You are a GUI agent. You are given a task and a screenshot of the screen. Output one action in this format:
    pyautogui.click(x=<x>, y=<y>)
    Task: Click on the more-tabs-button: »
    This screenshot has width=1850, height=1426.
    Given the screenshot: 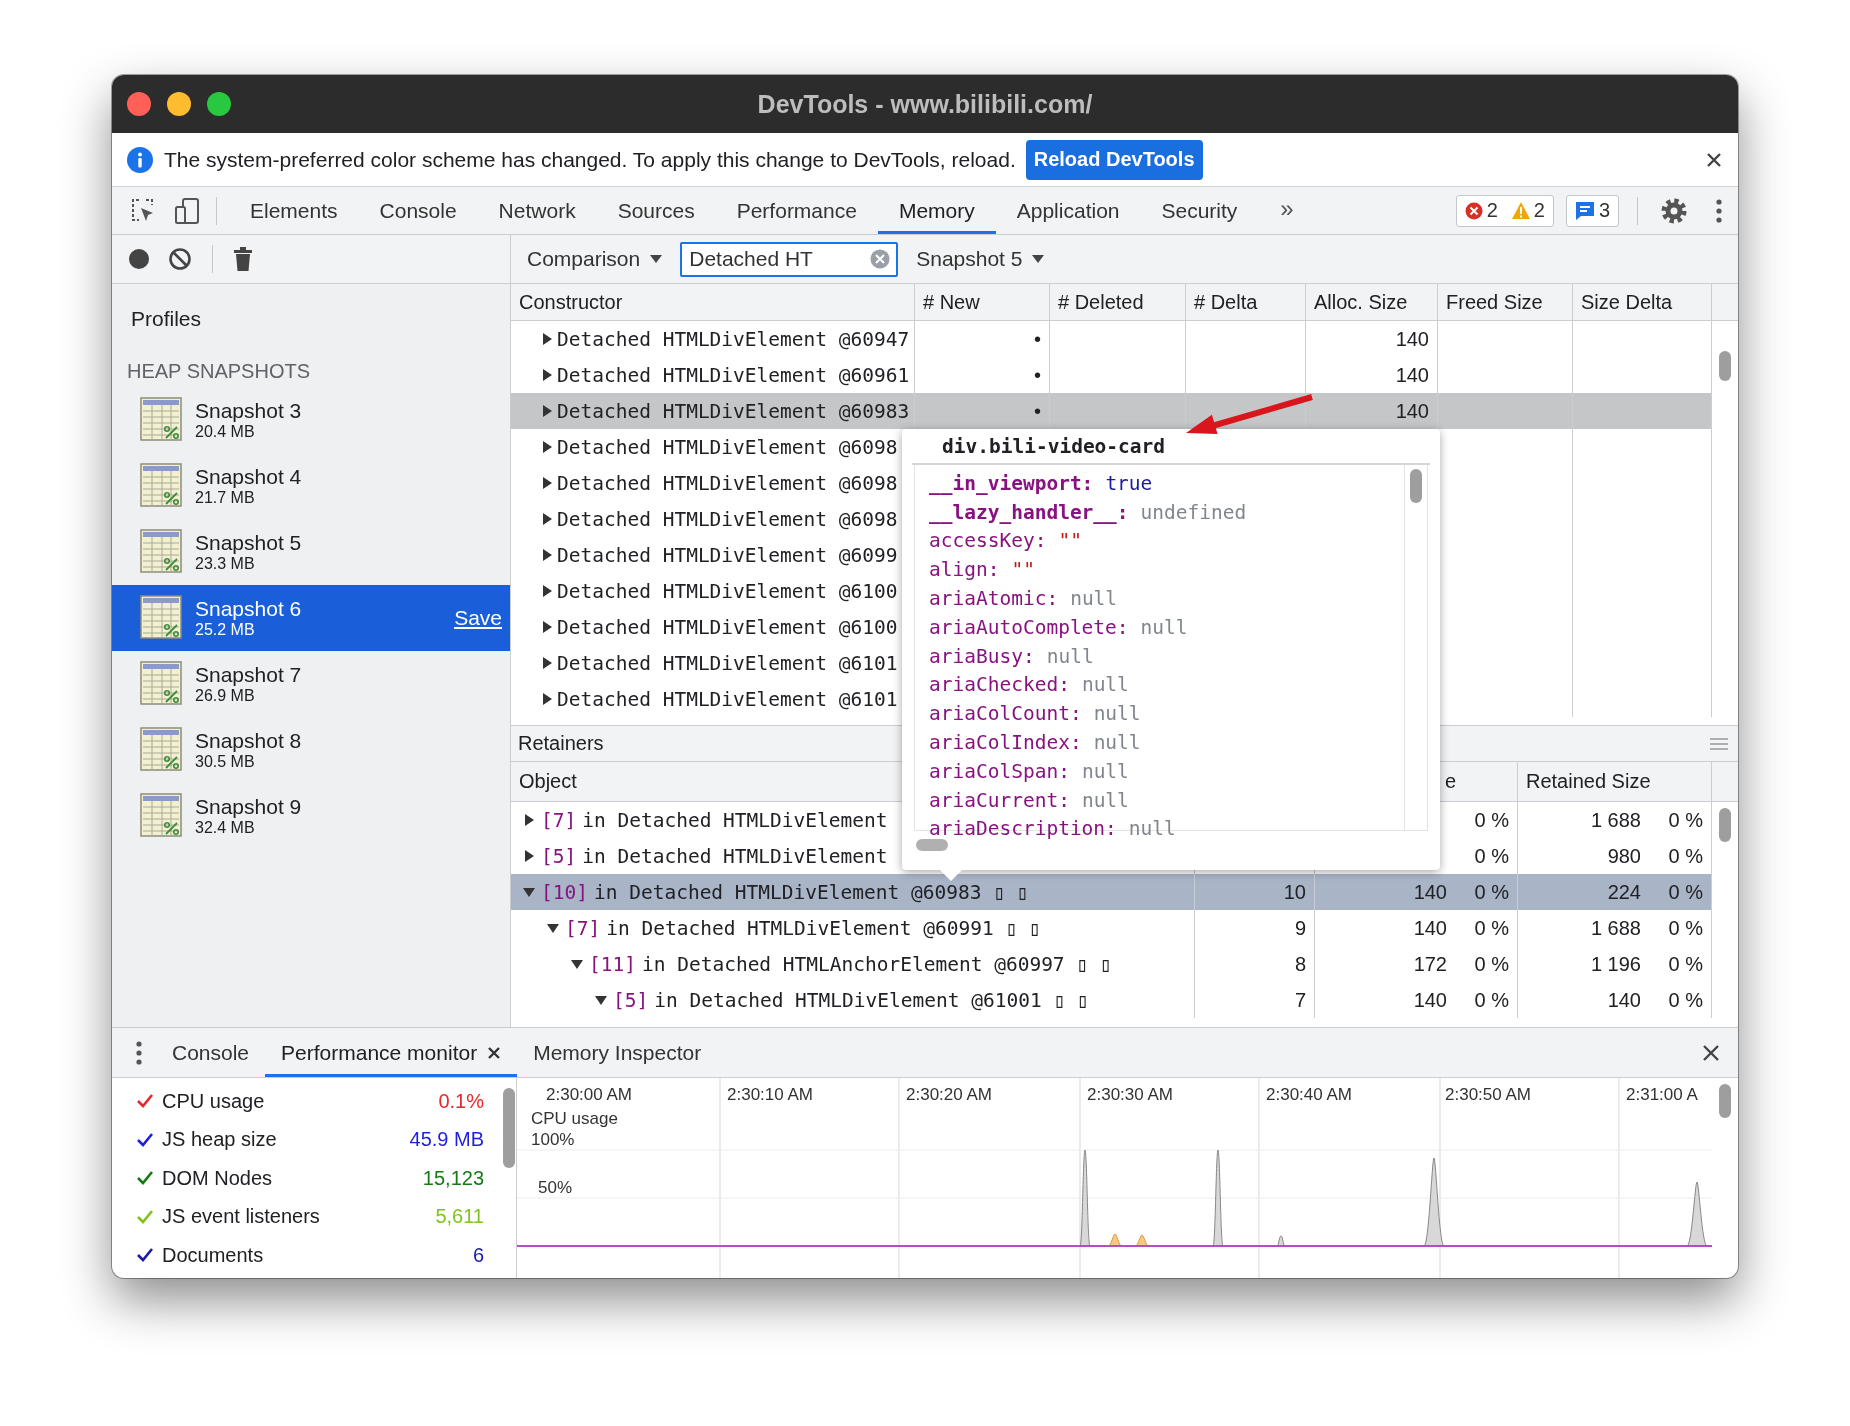 What is the action you would take?
    pyautogui.click(x=1287, y=210)
    